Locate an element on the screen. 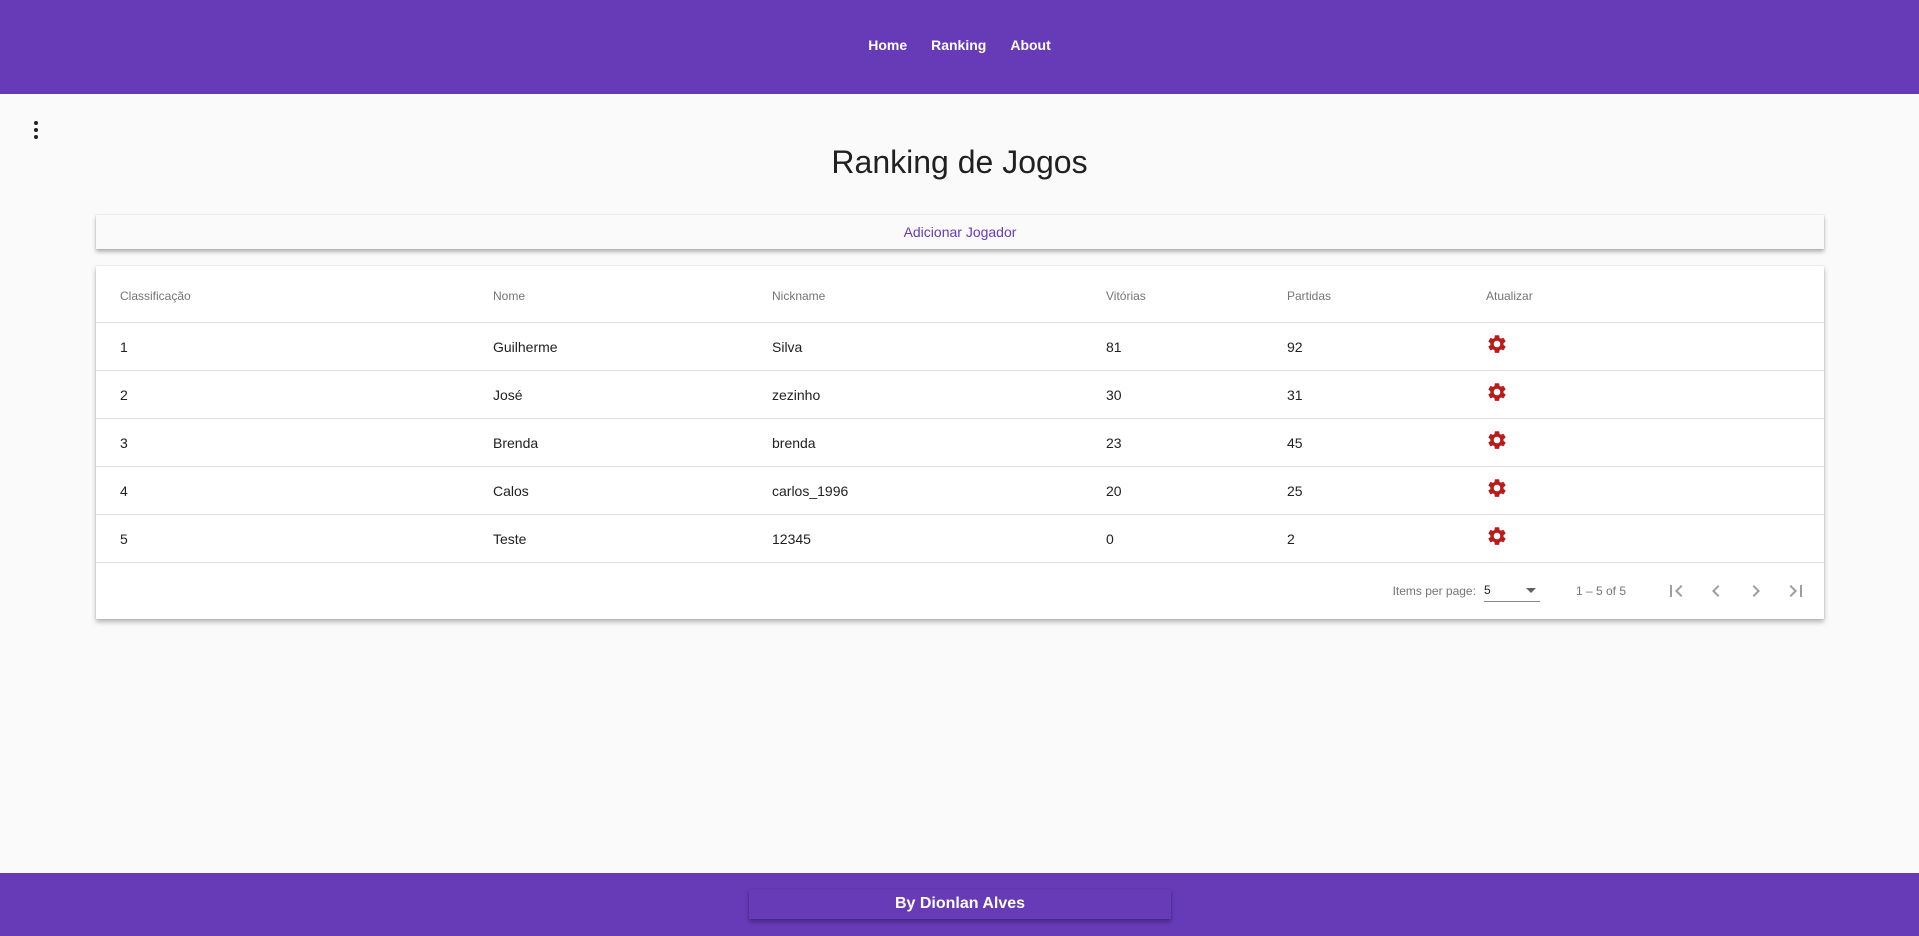 This screenshot has height=936, width=1919. cell-wins: 20 is located at coordinates (1196, 490).